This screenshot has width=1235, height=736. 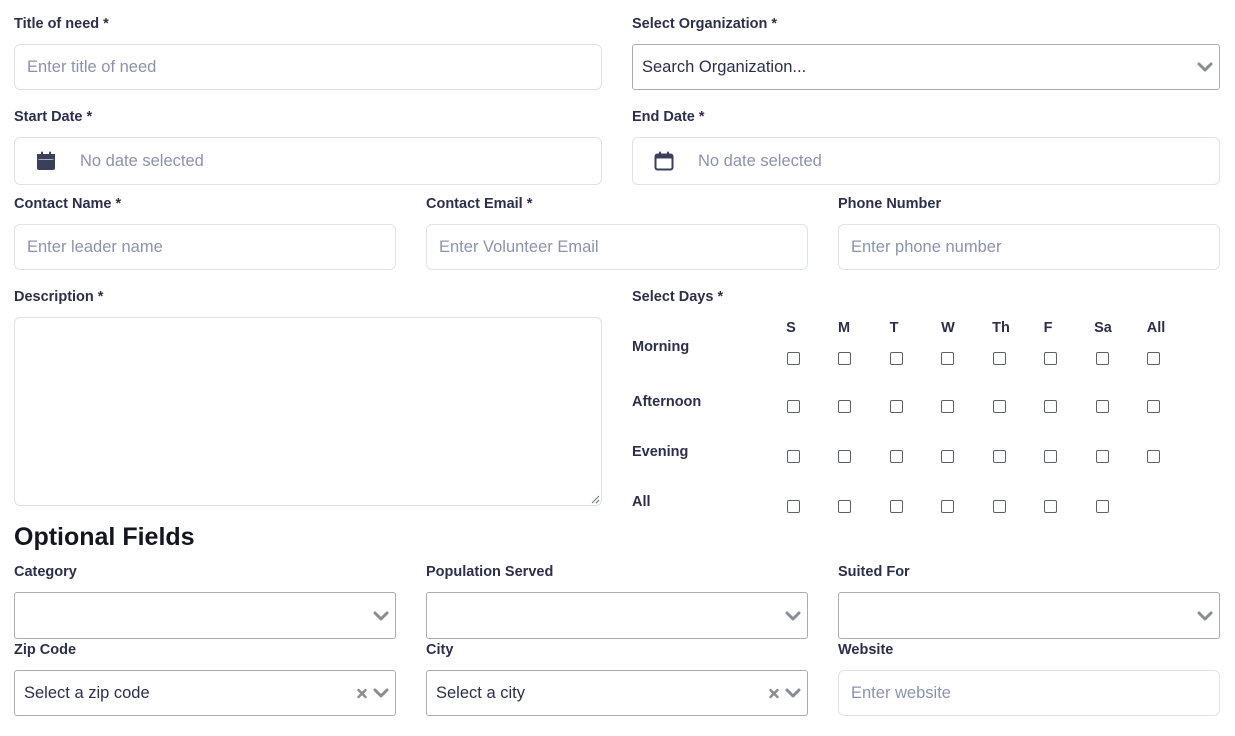 I want to click on end-date-label: End Date *, so click(x=668, y=117).